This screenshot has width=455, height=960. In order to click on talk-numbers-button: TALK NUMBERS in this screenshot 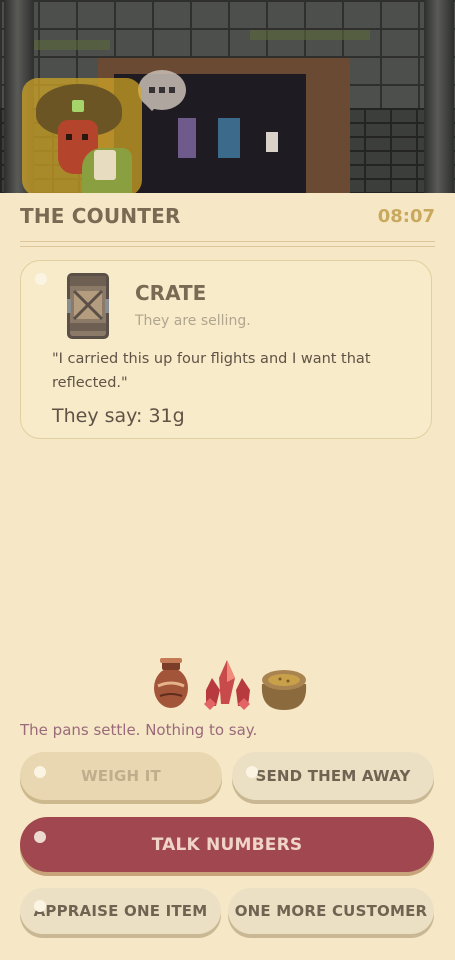, I will do `click(227, 844)`.